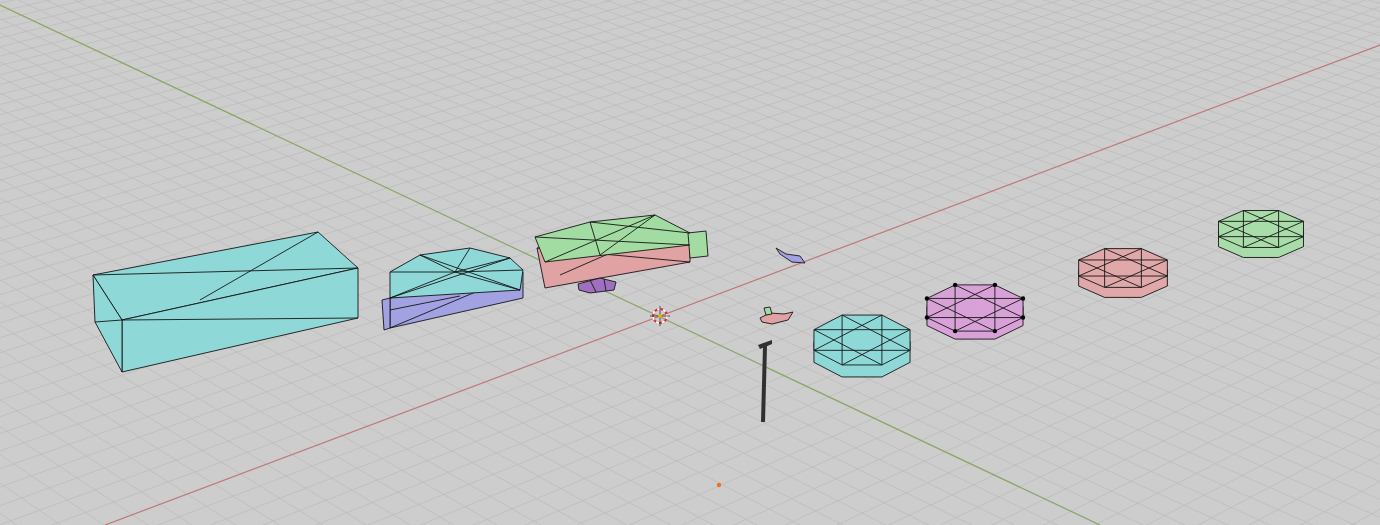 The height and width of the screenshot is (525, 1380). Describe the element at coordinates (660, 316) in the screenshot. I see `cursor-icon` at that location.